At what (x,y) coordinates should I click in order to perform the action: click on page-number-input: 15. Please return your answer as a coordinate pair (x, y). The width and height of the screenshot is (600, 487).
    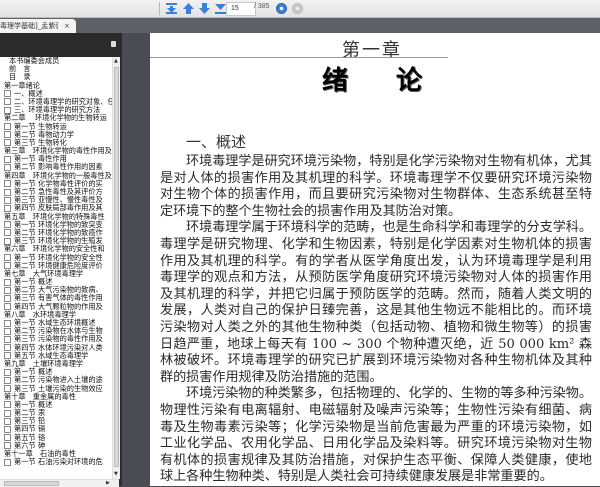
    Looking at the image, I should click on (241, 9).